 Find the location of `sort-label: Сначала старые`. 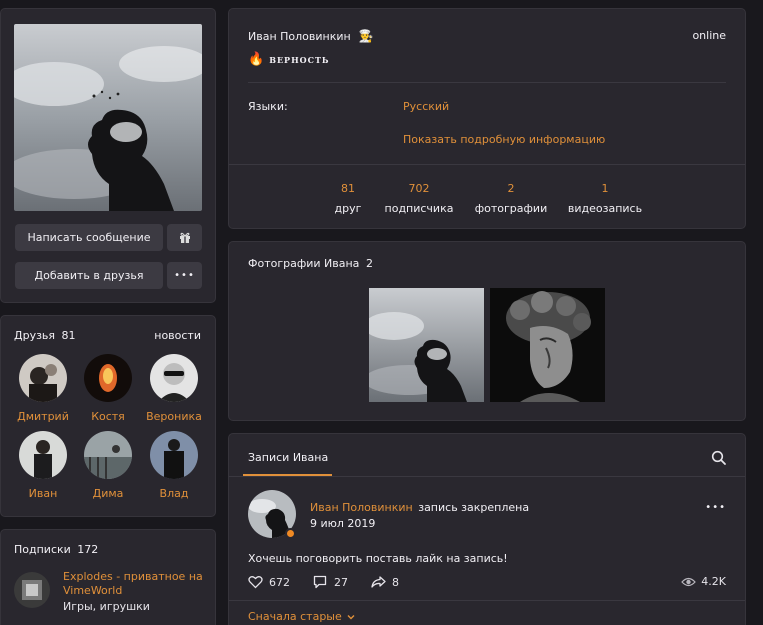

sort-label: Сначала старые is located at coordinates (295, 616).